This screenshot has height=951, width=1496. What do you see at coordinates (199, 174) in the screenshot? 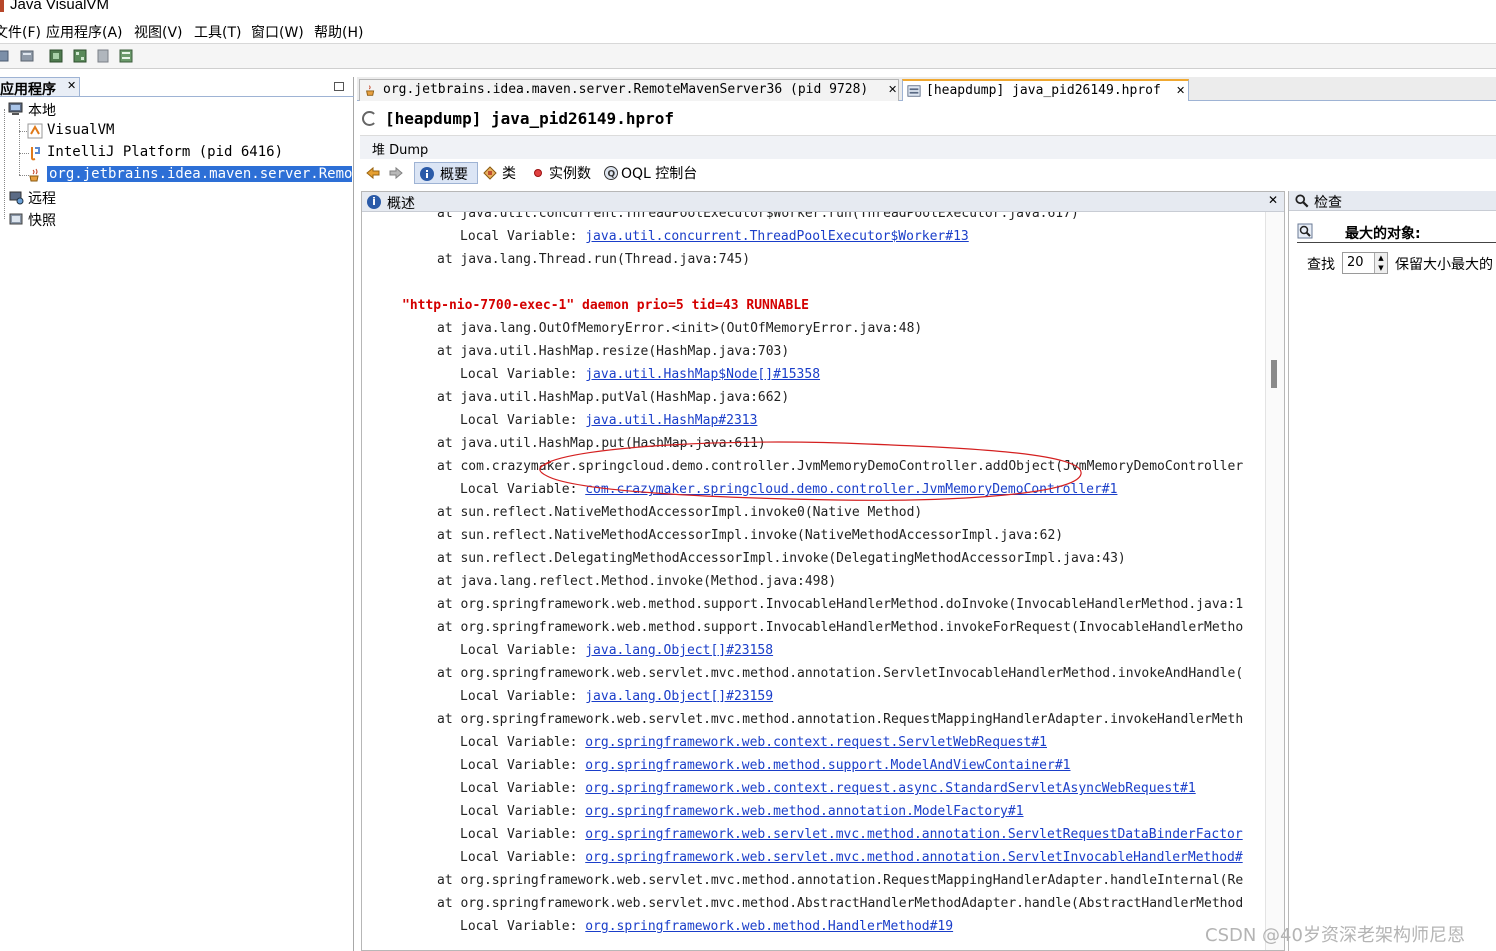
I see `tree-item-label: org.jetbrains.idea.maven.server.Remote` at bounding box center [199, 174].